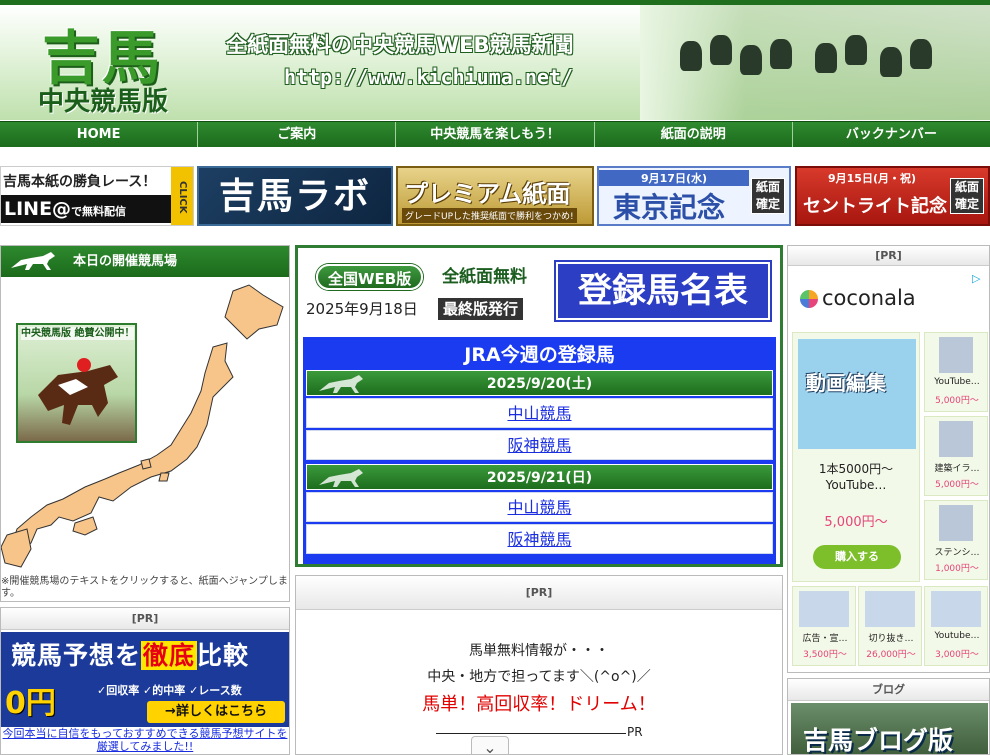 Image resolution: width=990 pixels, height=755 pixels. Describe the element at coordinates (809, 299) in the screenshot. I see `coconala-logo-icon` at that location.